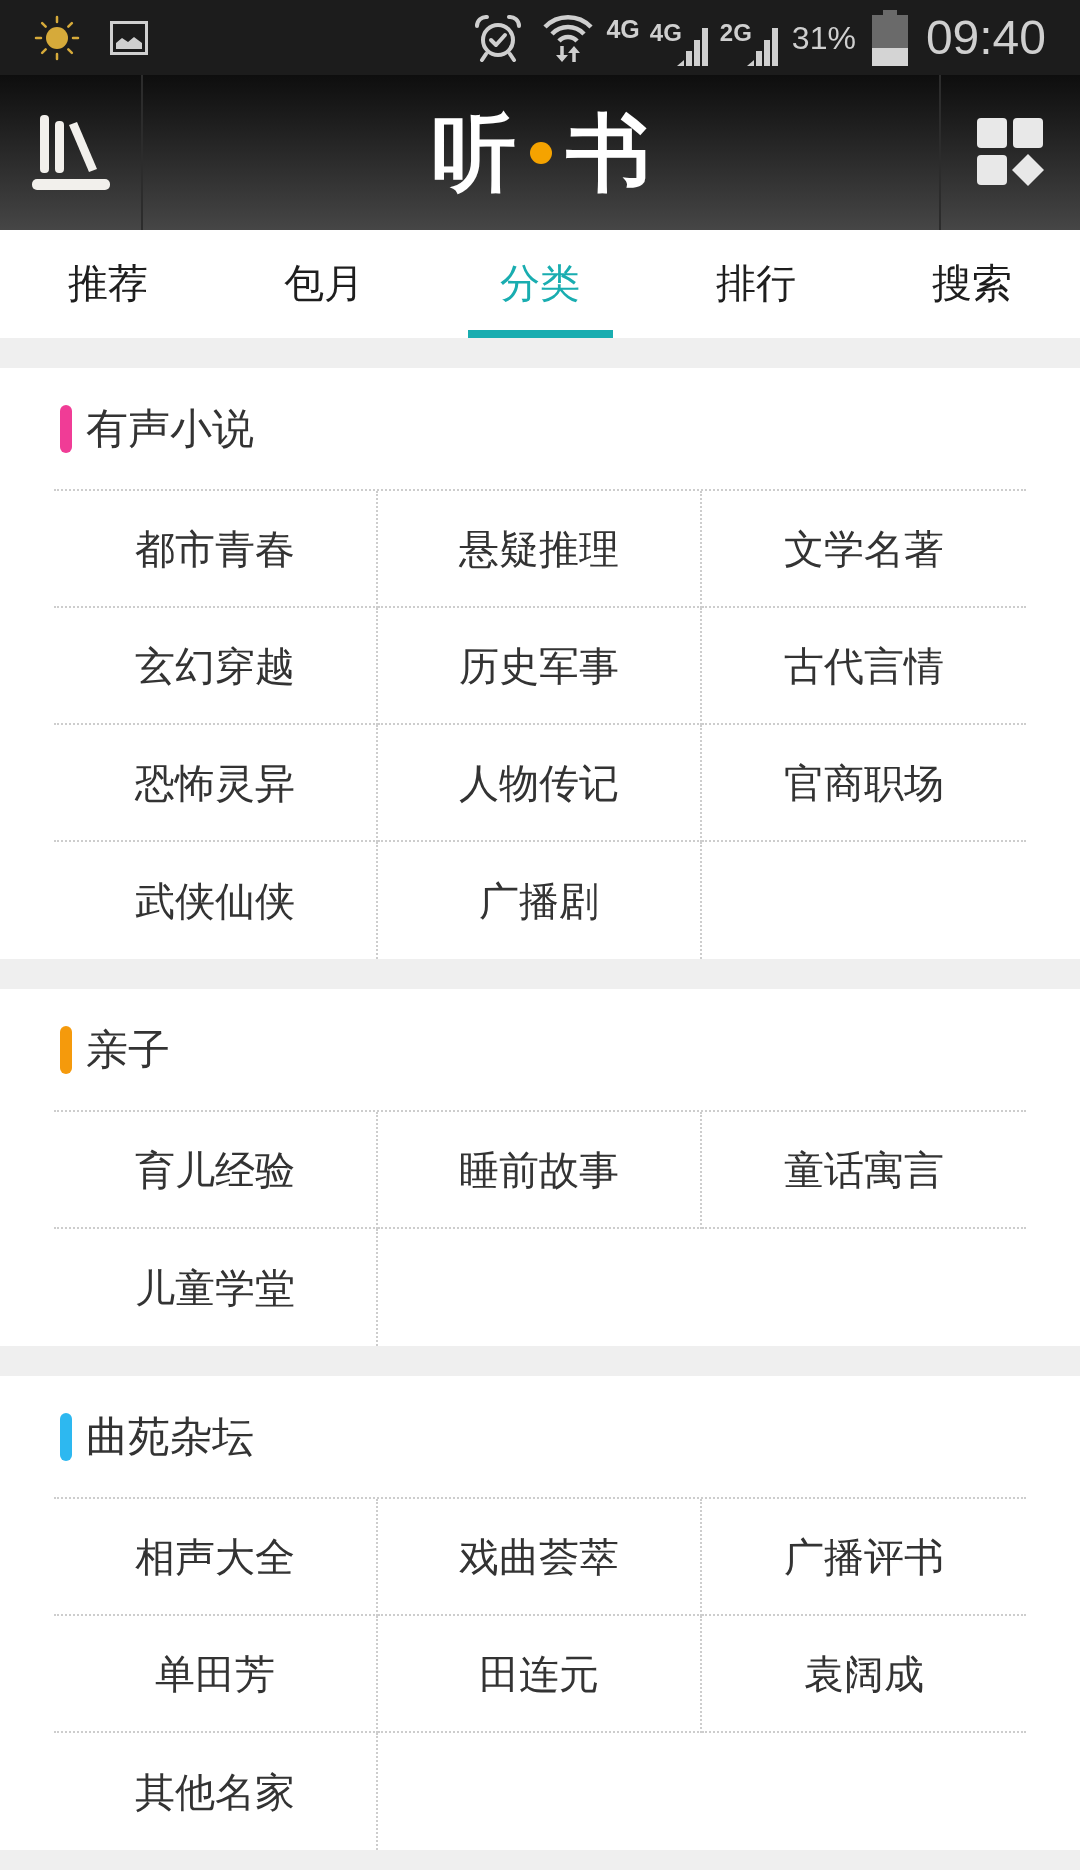 The width and height of the screenshot is (1080, 1870). I want to click on battery-percentage: 31%, so click(823, 37).